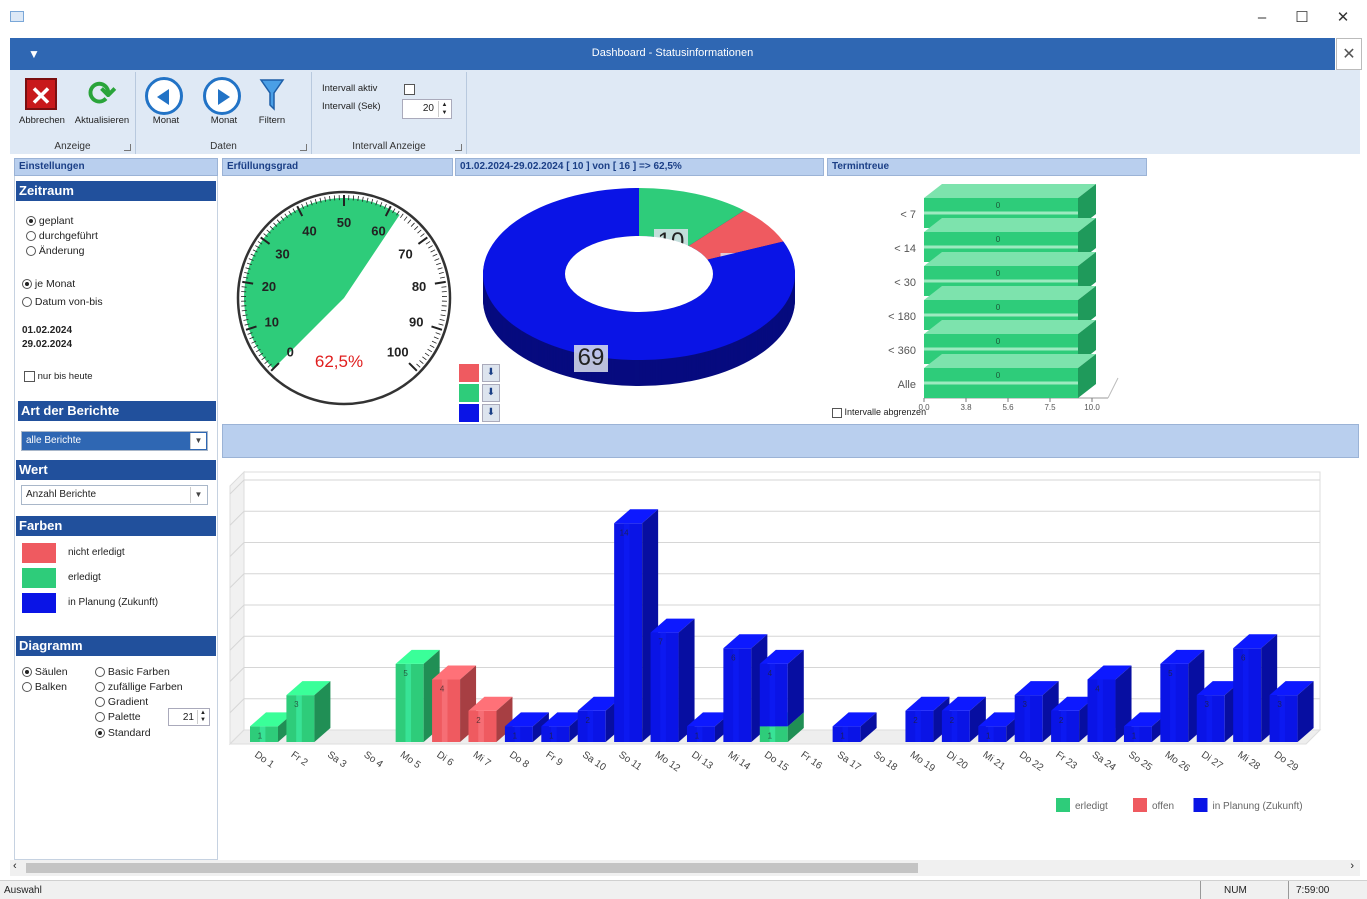 Image resolution: width=1367 pixels, height=899 pixels. I want to click on wert-header: Wert, so click(116, 470).